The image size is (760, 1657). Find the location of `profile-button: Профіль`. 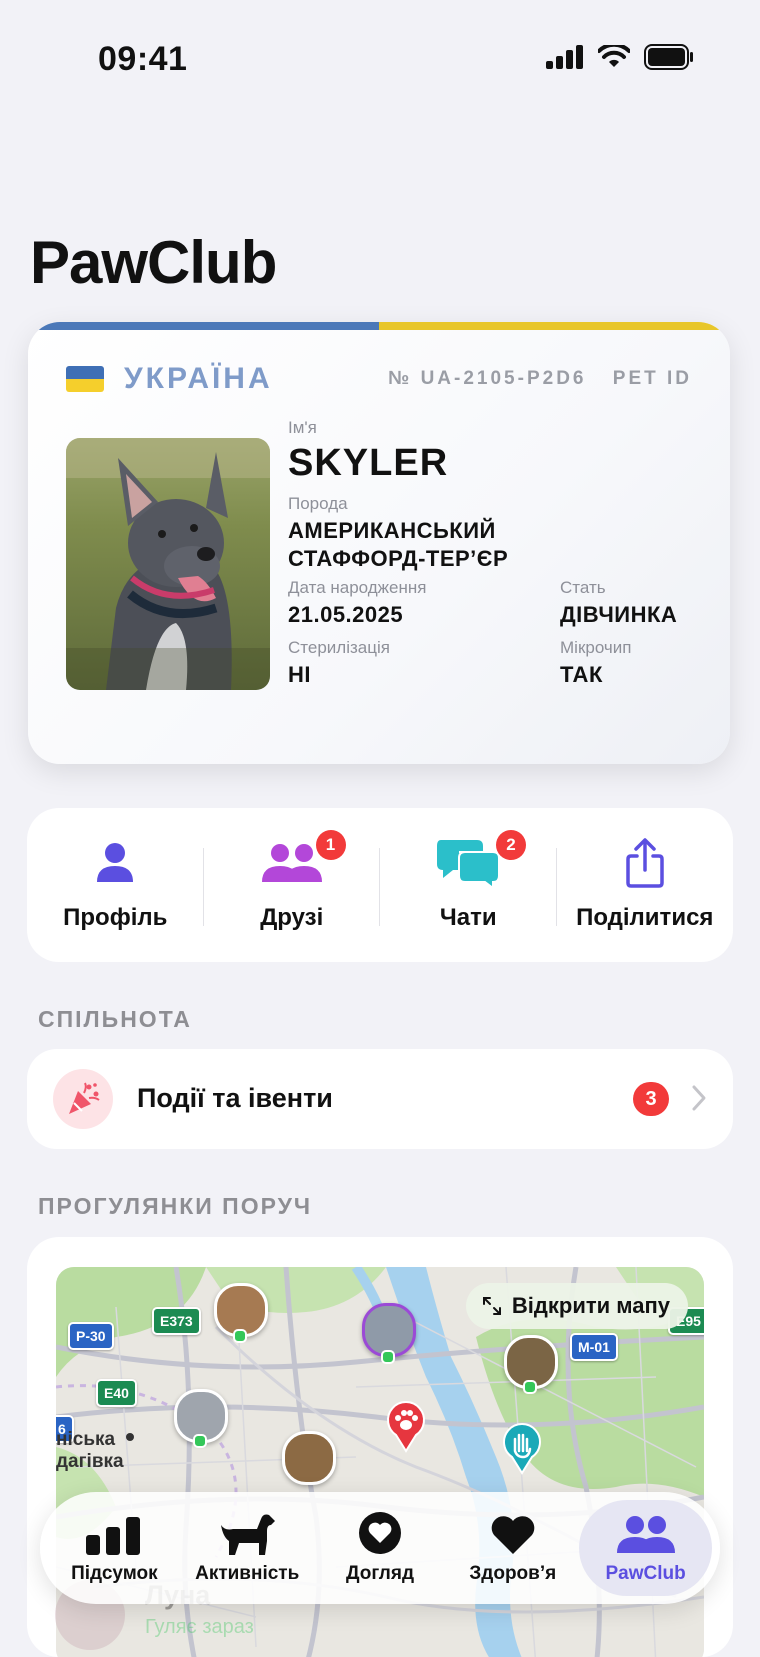

profile-button: Профіль is located at coordinates (115, 885).